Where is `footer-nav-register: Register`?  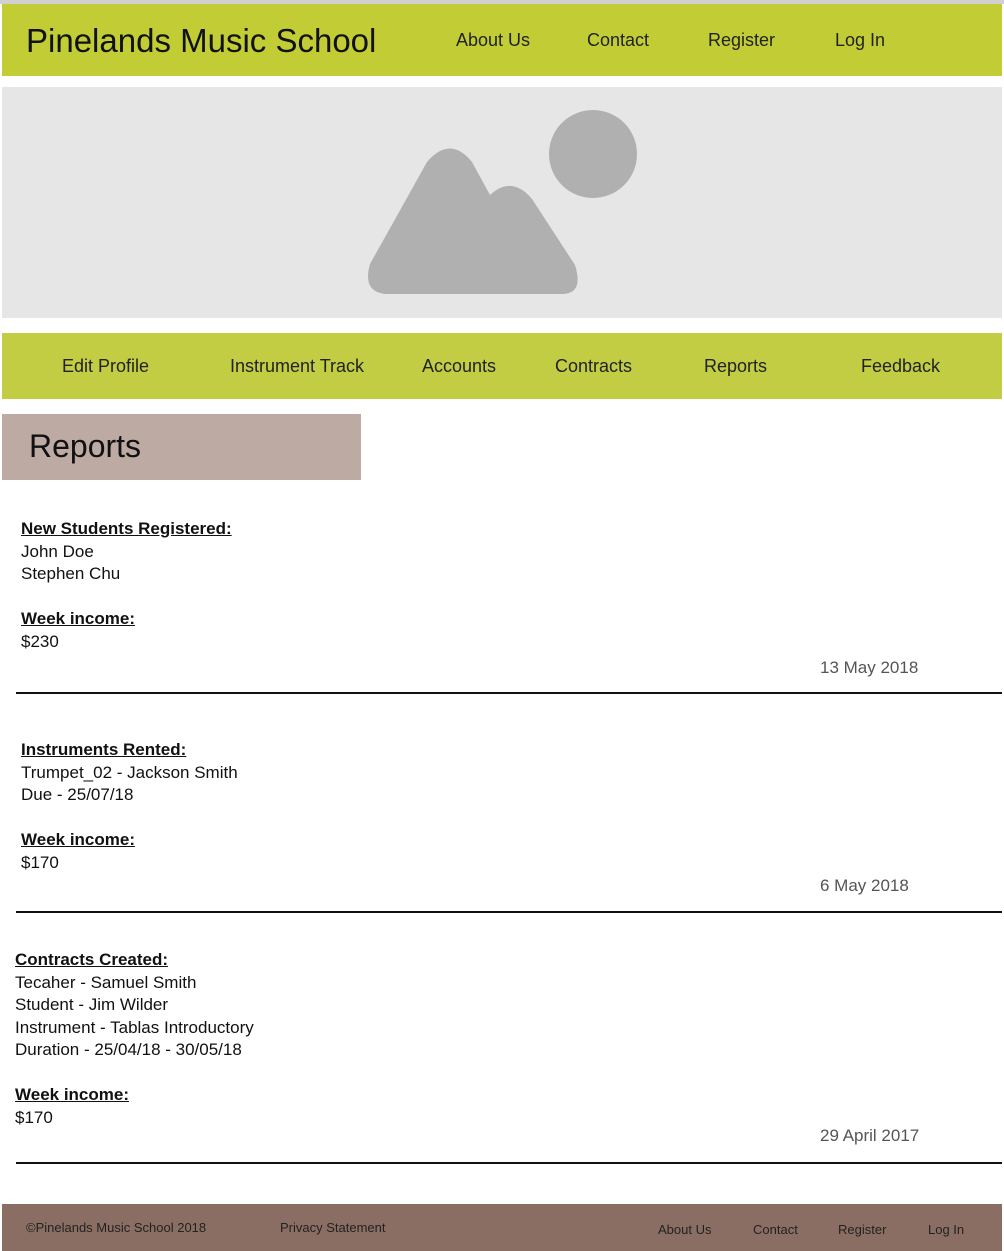 footer-nav-register: Register is located at coordinates (862, 1229).